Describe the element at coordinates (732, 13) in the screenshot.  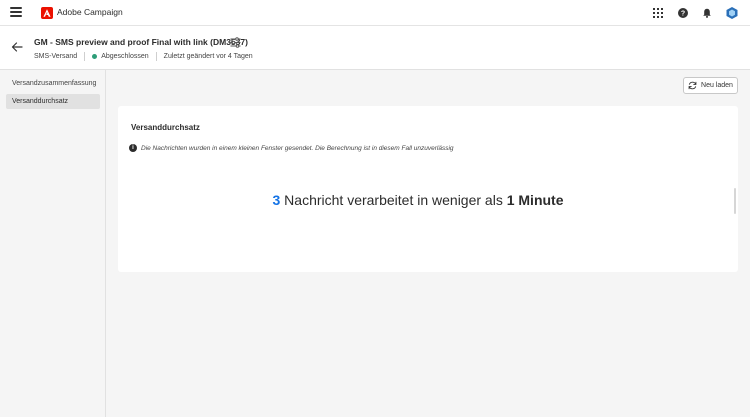
I see `org-avatar-icon` at that location.